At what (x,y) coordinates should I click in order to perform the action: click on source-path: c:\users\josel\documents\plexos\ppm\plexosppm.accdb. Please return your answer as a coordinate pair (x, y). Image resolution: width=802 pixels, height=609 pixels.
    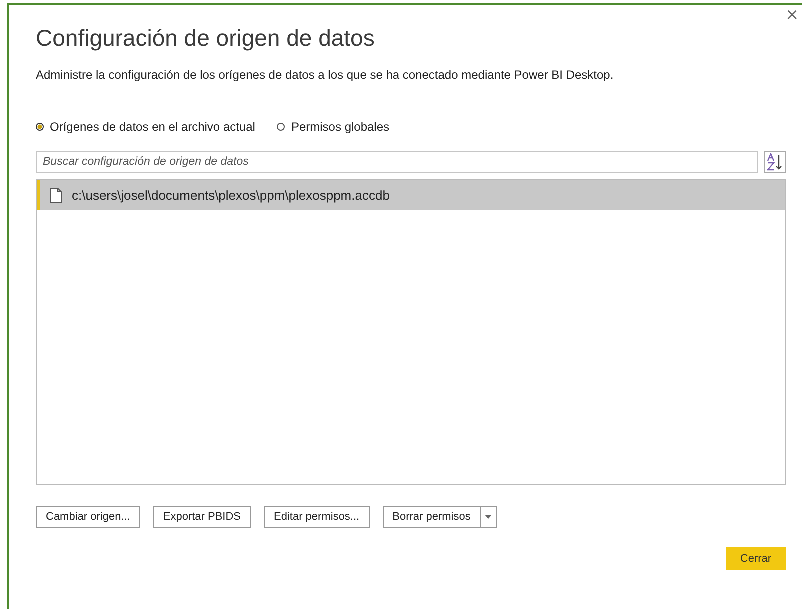
    Looking at the image, I should click on (231, 195).